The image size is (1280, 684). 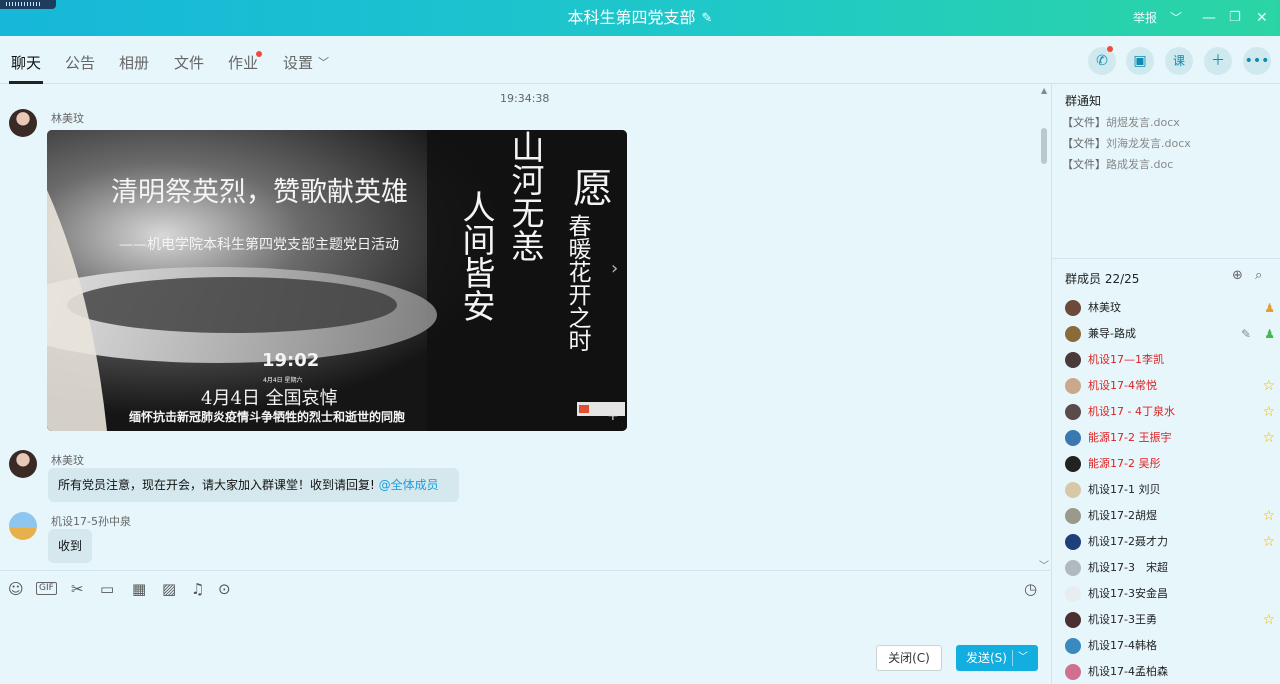 I want to click on call-red-dot, so click(x=1110, y=49).